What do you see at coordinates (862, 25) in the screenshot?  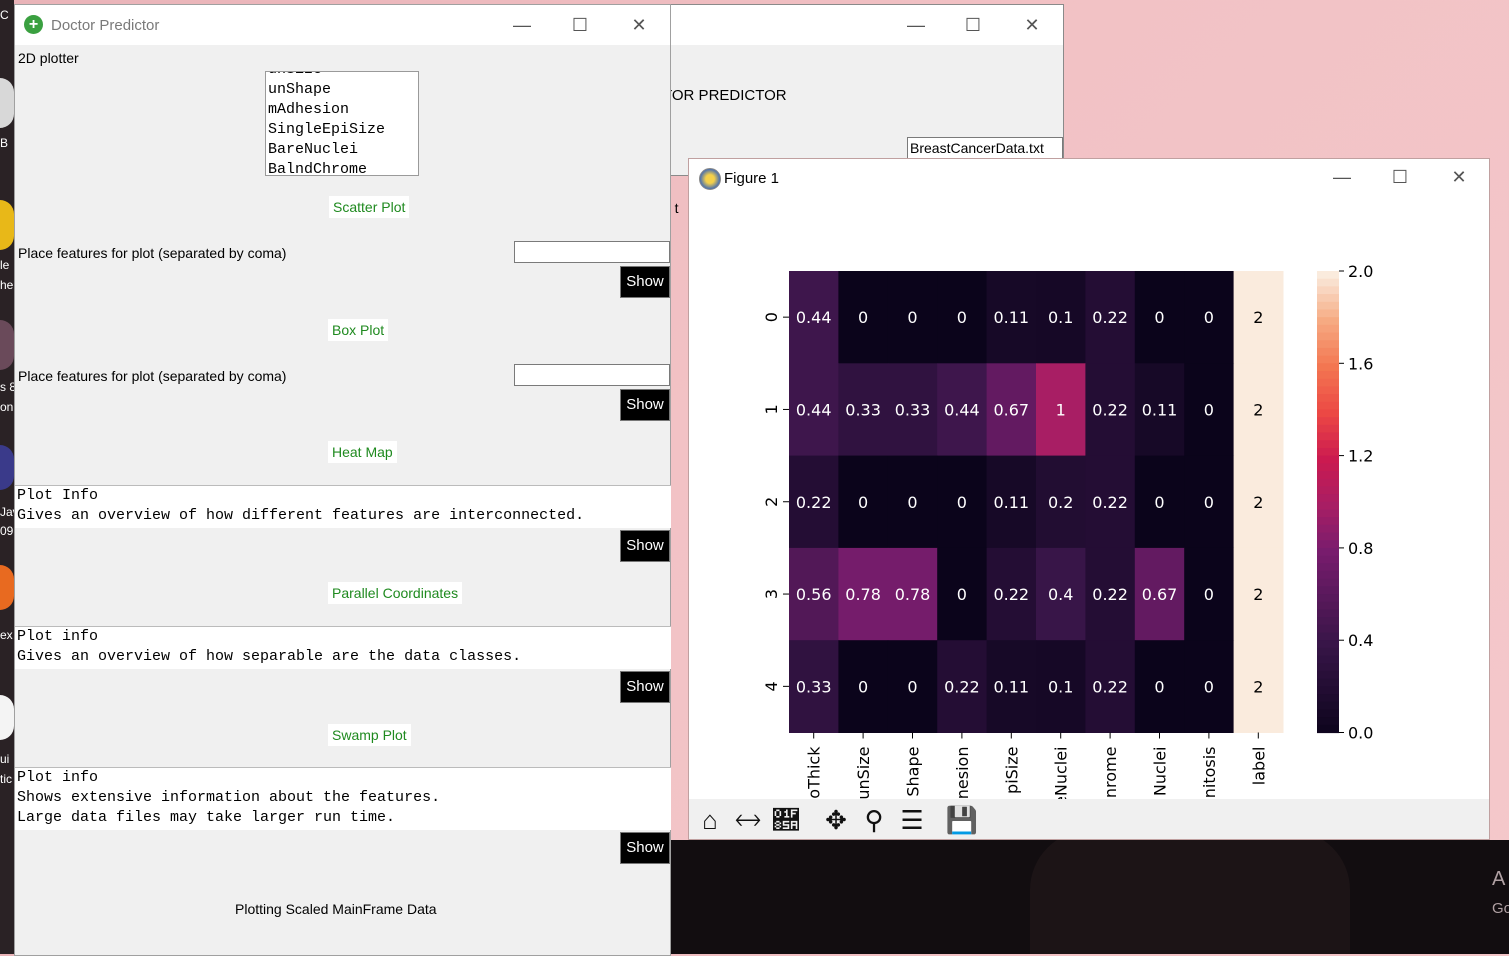 I see `back-window-titlebar: — ☐ ✕` at bounding box center [862, 25].